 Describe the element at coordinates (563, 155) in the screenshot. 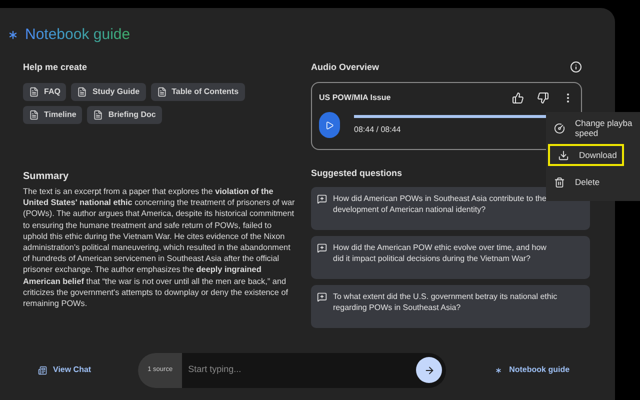

I see `download-icon` at that location.